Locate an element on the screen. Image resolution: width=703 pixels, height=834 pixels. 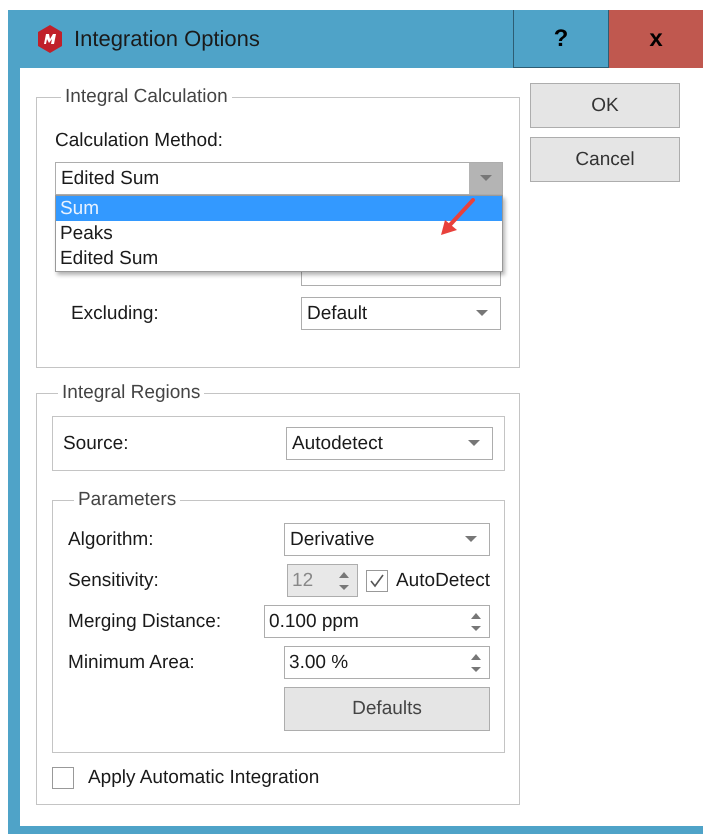
spin-field: 0.100 ppm is located at coordinates (377, 621).